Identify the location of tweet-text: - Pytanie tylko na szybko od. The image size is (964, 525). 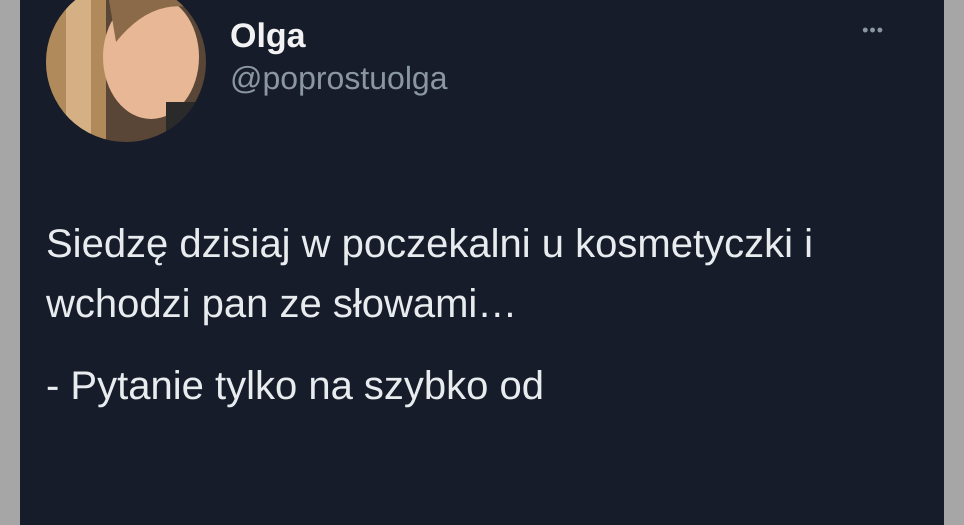
(296, 386).